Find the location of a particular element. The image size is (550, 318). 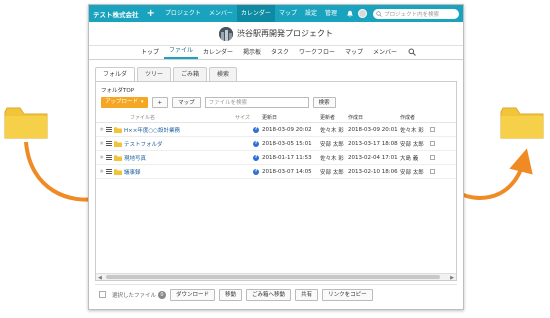

upload-label: アップロード is located at coordinates (122, 102).